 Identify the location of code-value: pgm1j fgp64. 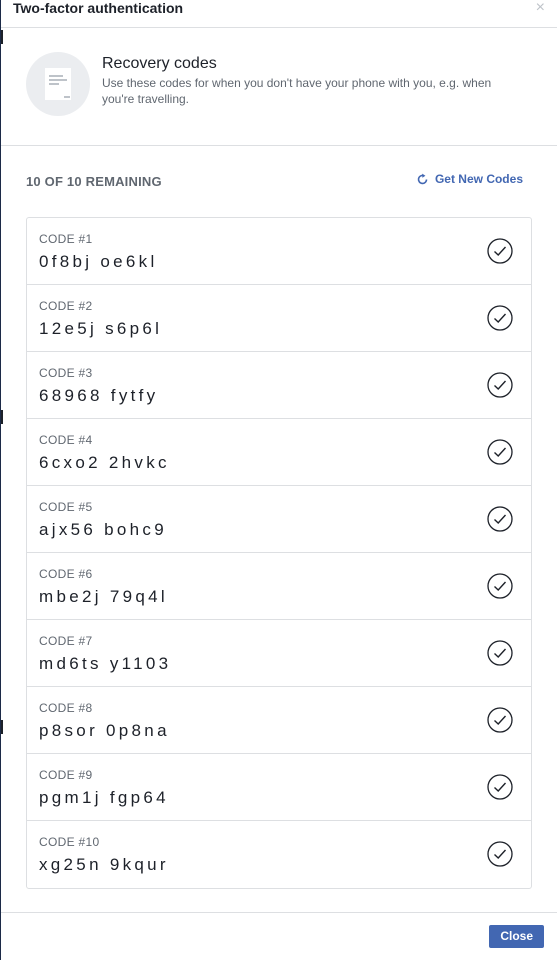
(104, 797).